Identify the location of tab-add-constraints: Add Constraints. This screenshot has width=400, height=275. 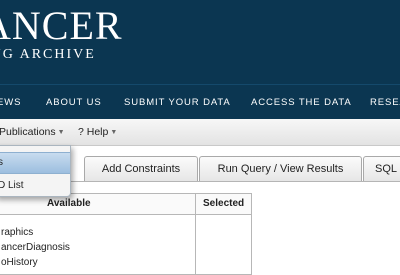
(141, 168).